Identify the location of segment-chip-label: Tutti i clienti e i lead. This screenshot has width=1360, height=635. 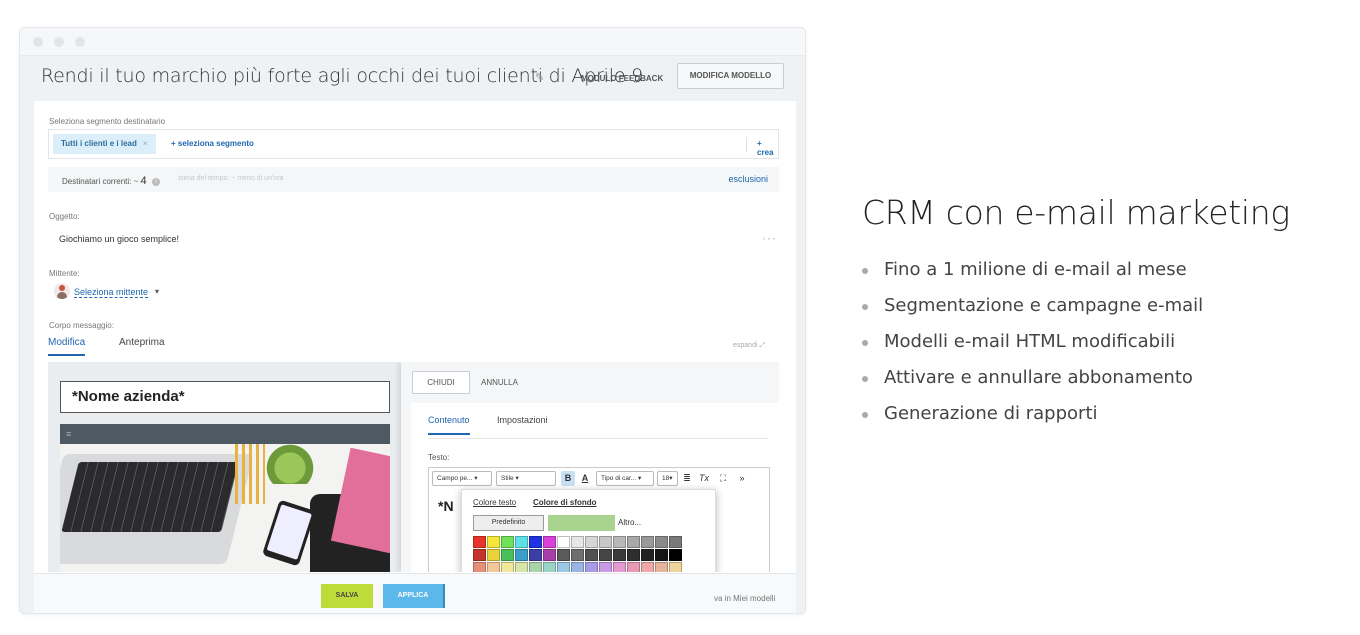
(99, 143).